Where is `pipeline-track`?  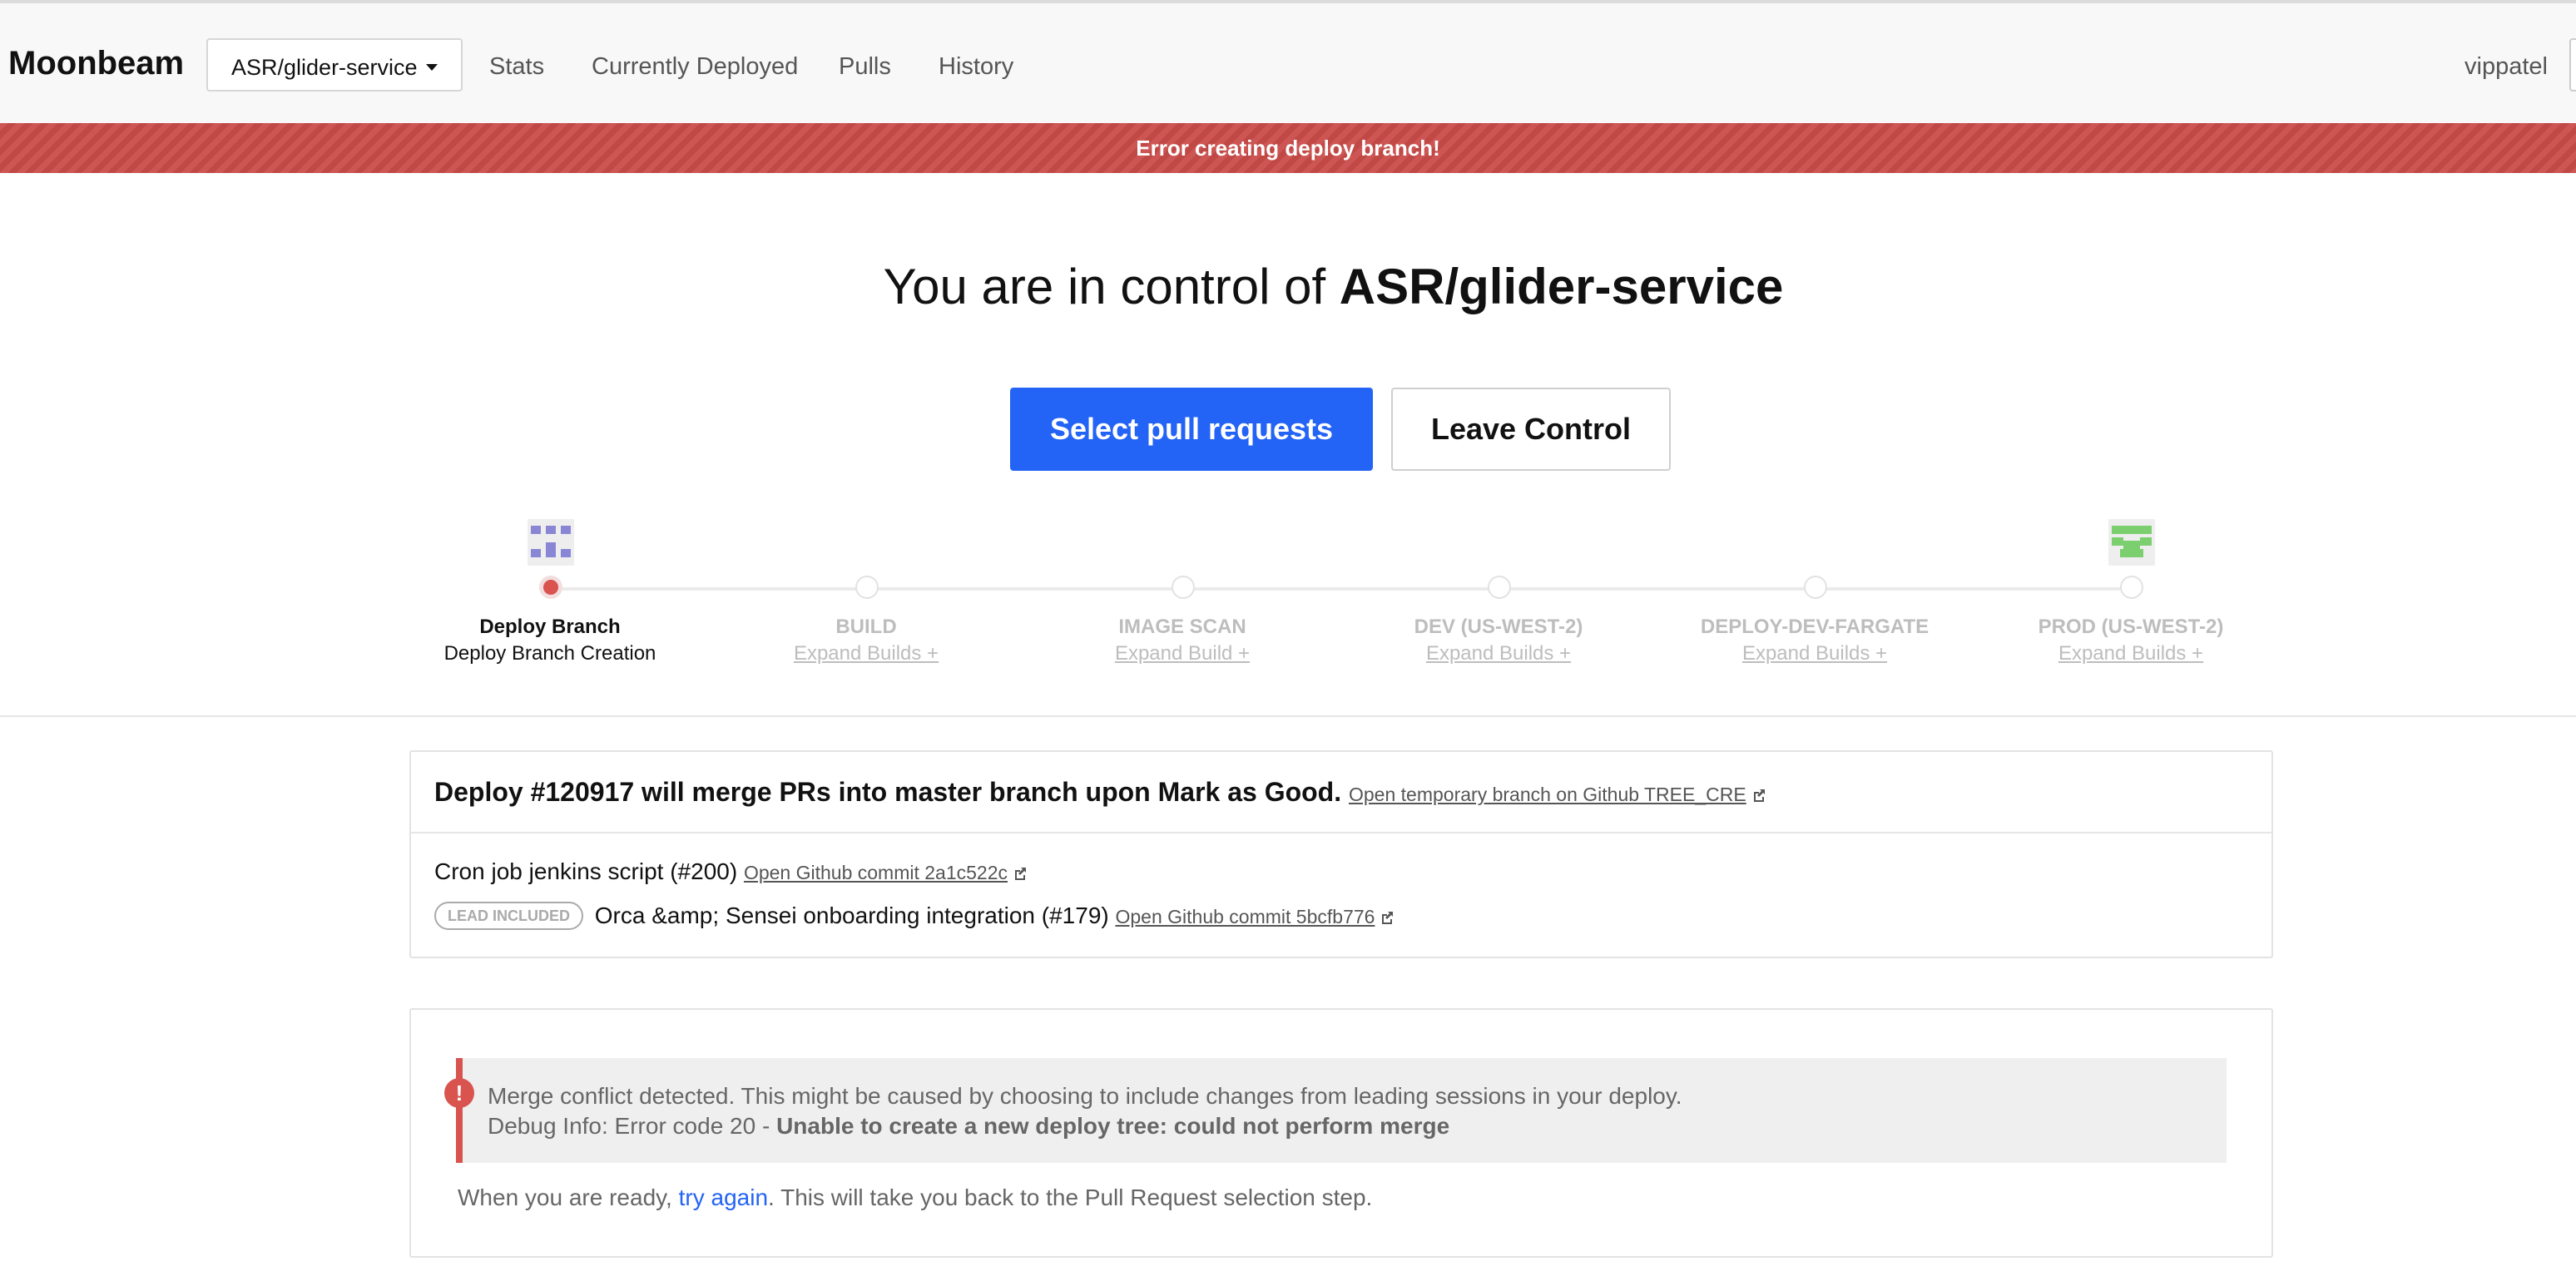
pipeline-track is located at coordinates (1339, 589).